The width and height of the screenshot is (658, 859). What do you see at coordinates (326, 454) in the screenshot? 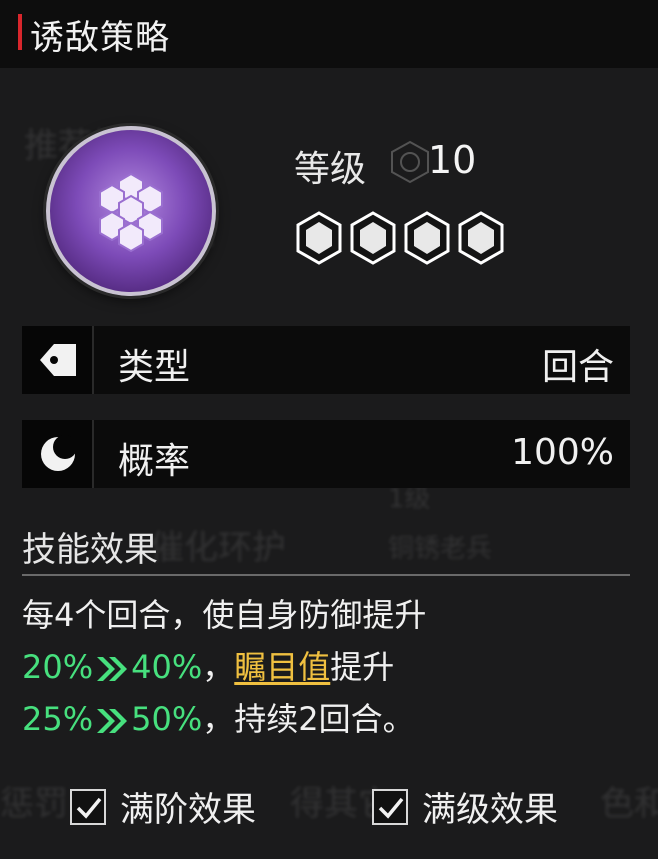
I see `probability-row: 概率 100%` at bounding box center [326, 454].